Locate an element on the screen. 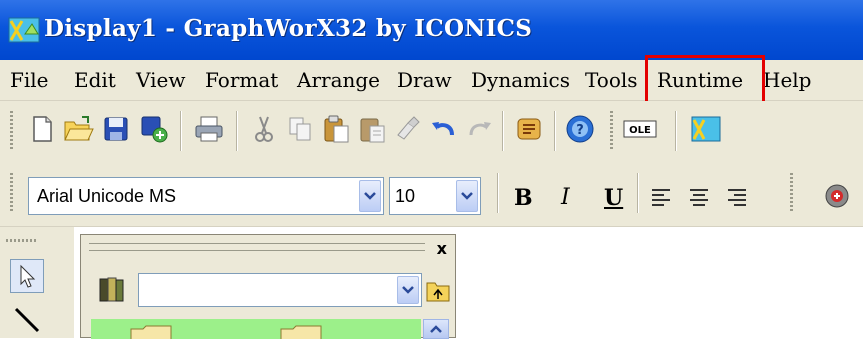 The height and width of the screenshot is (342, 863). font-size-dropdown-button is located at coordinates (467, 196).